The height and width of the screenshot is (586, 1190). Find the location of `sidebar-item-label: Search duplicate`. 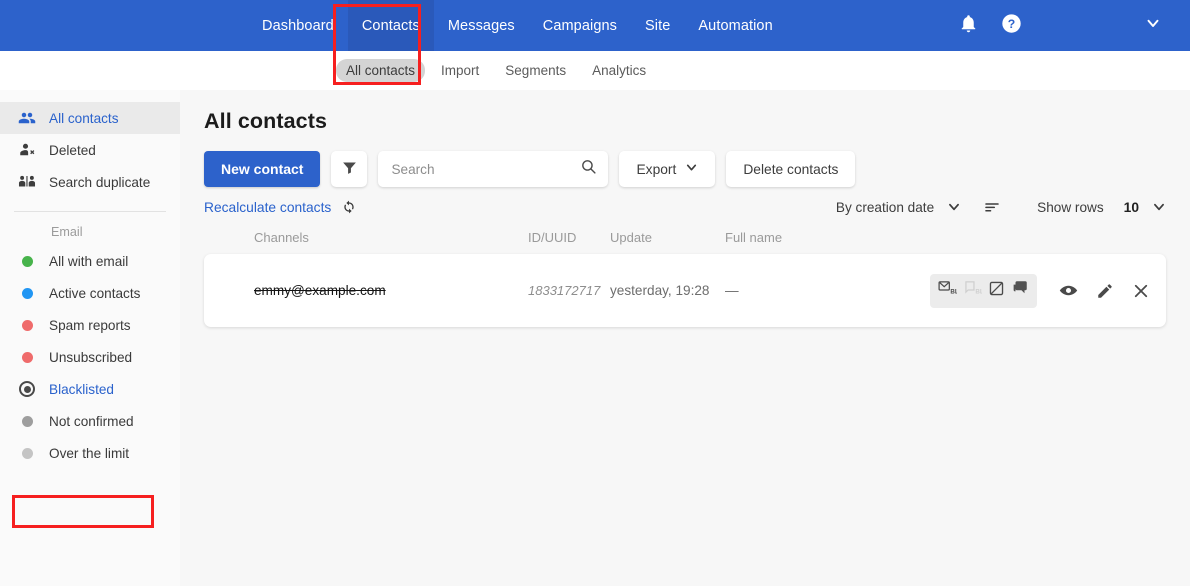

sidebar-item-label: Search duplicate is located at coordinates (100, 182).